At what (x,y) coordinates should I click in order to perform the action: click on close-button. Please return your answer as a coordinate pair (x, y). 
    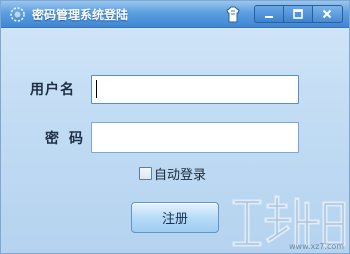
    Looking at the image, I should click on (327, 14).